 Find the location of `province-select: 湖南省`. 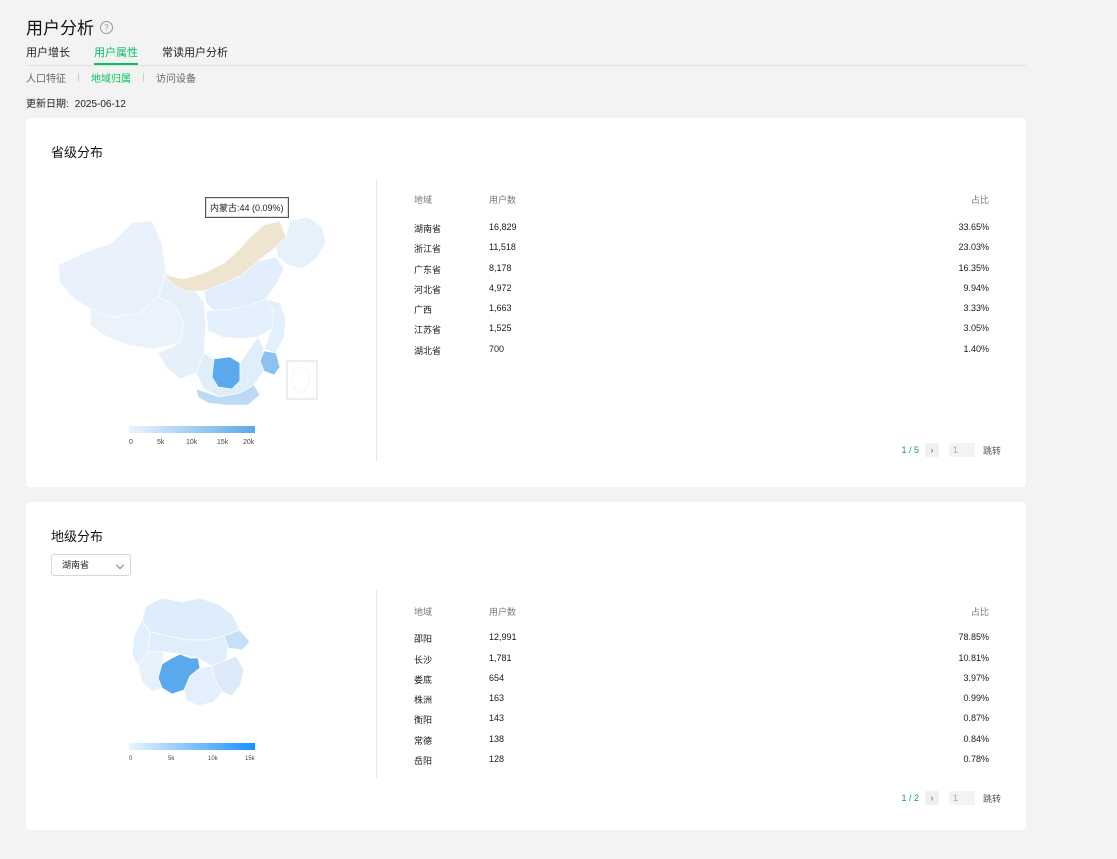

province-select: 湖南省 is located at coordinates (91, 565).